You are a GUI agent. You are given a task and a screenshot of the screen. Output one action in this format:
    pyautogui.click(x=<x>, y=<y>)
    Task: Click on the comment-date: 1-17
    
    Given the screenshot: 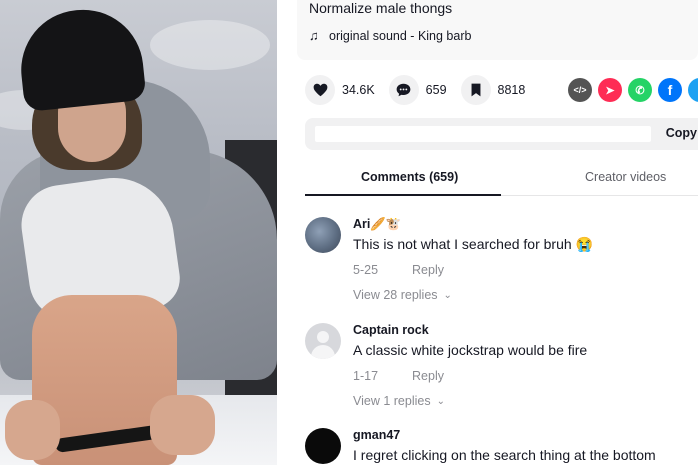 What is the action you would take?
    pyautogui.click(x=366, y=376)
    